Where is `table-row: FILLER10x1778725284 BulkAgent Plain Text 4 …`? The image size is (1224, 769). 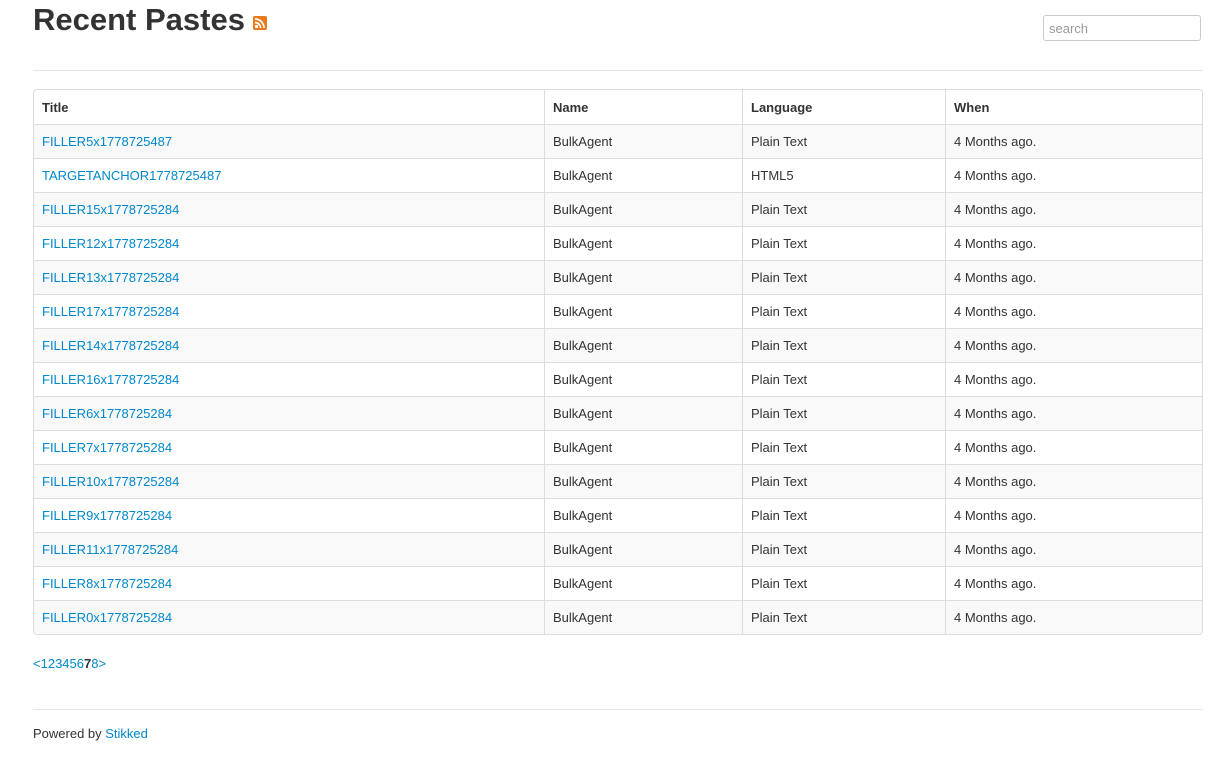
table-row: FILLER10x1778725284 BulkAgent Plain Text 4 … is located at coordinates (618, 481).